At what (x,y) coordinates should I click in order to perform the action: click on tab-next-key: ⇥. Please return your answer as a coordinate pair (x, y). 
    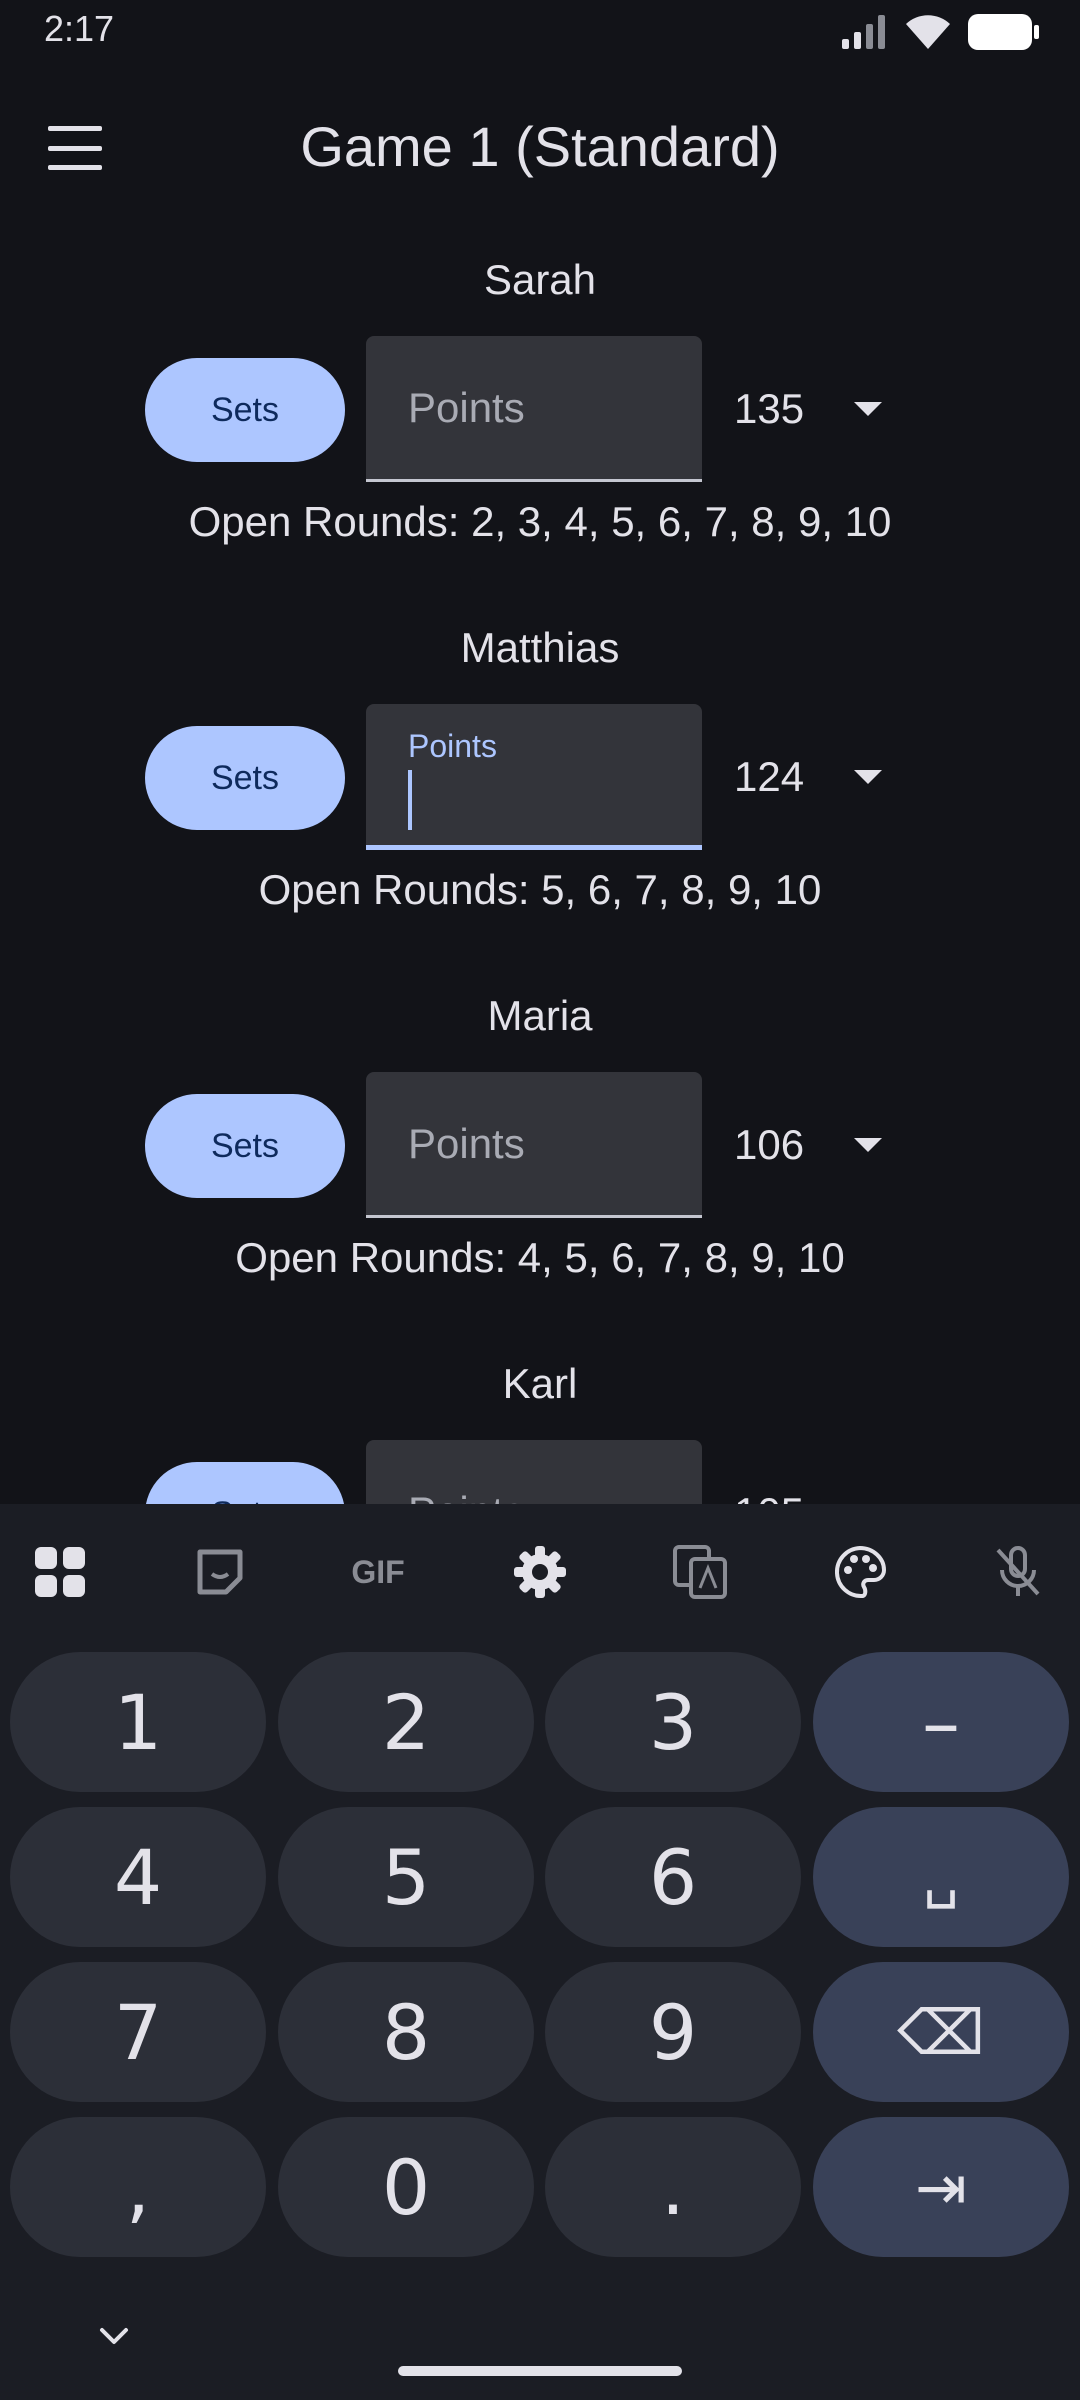
    Looking at the image, I should click on (941, 2187).